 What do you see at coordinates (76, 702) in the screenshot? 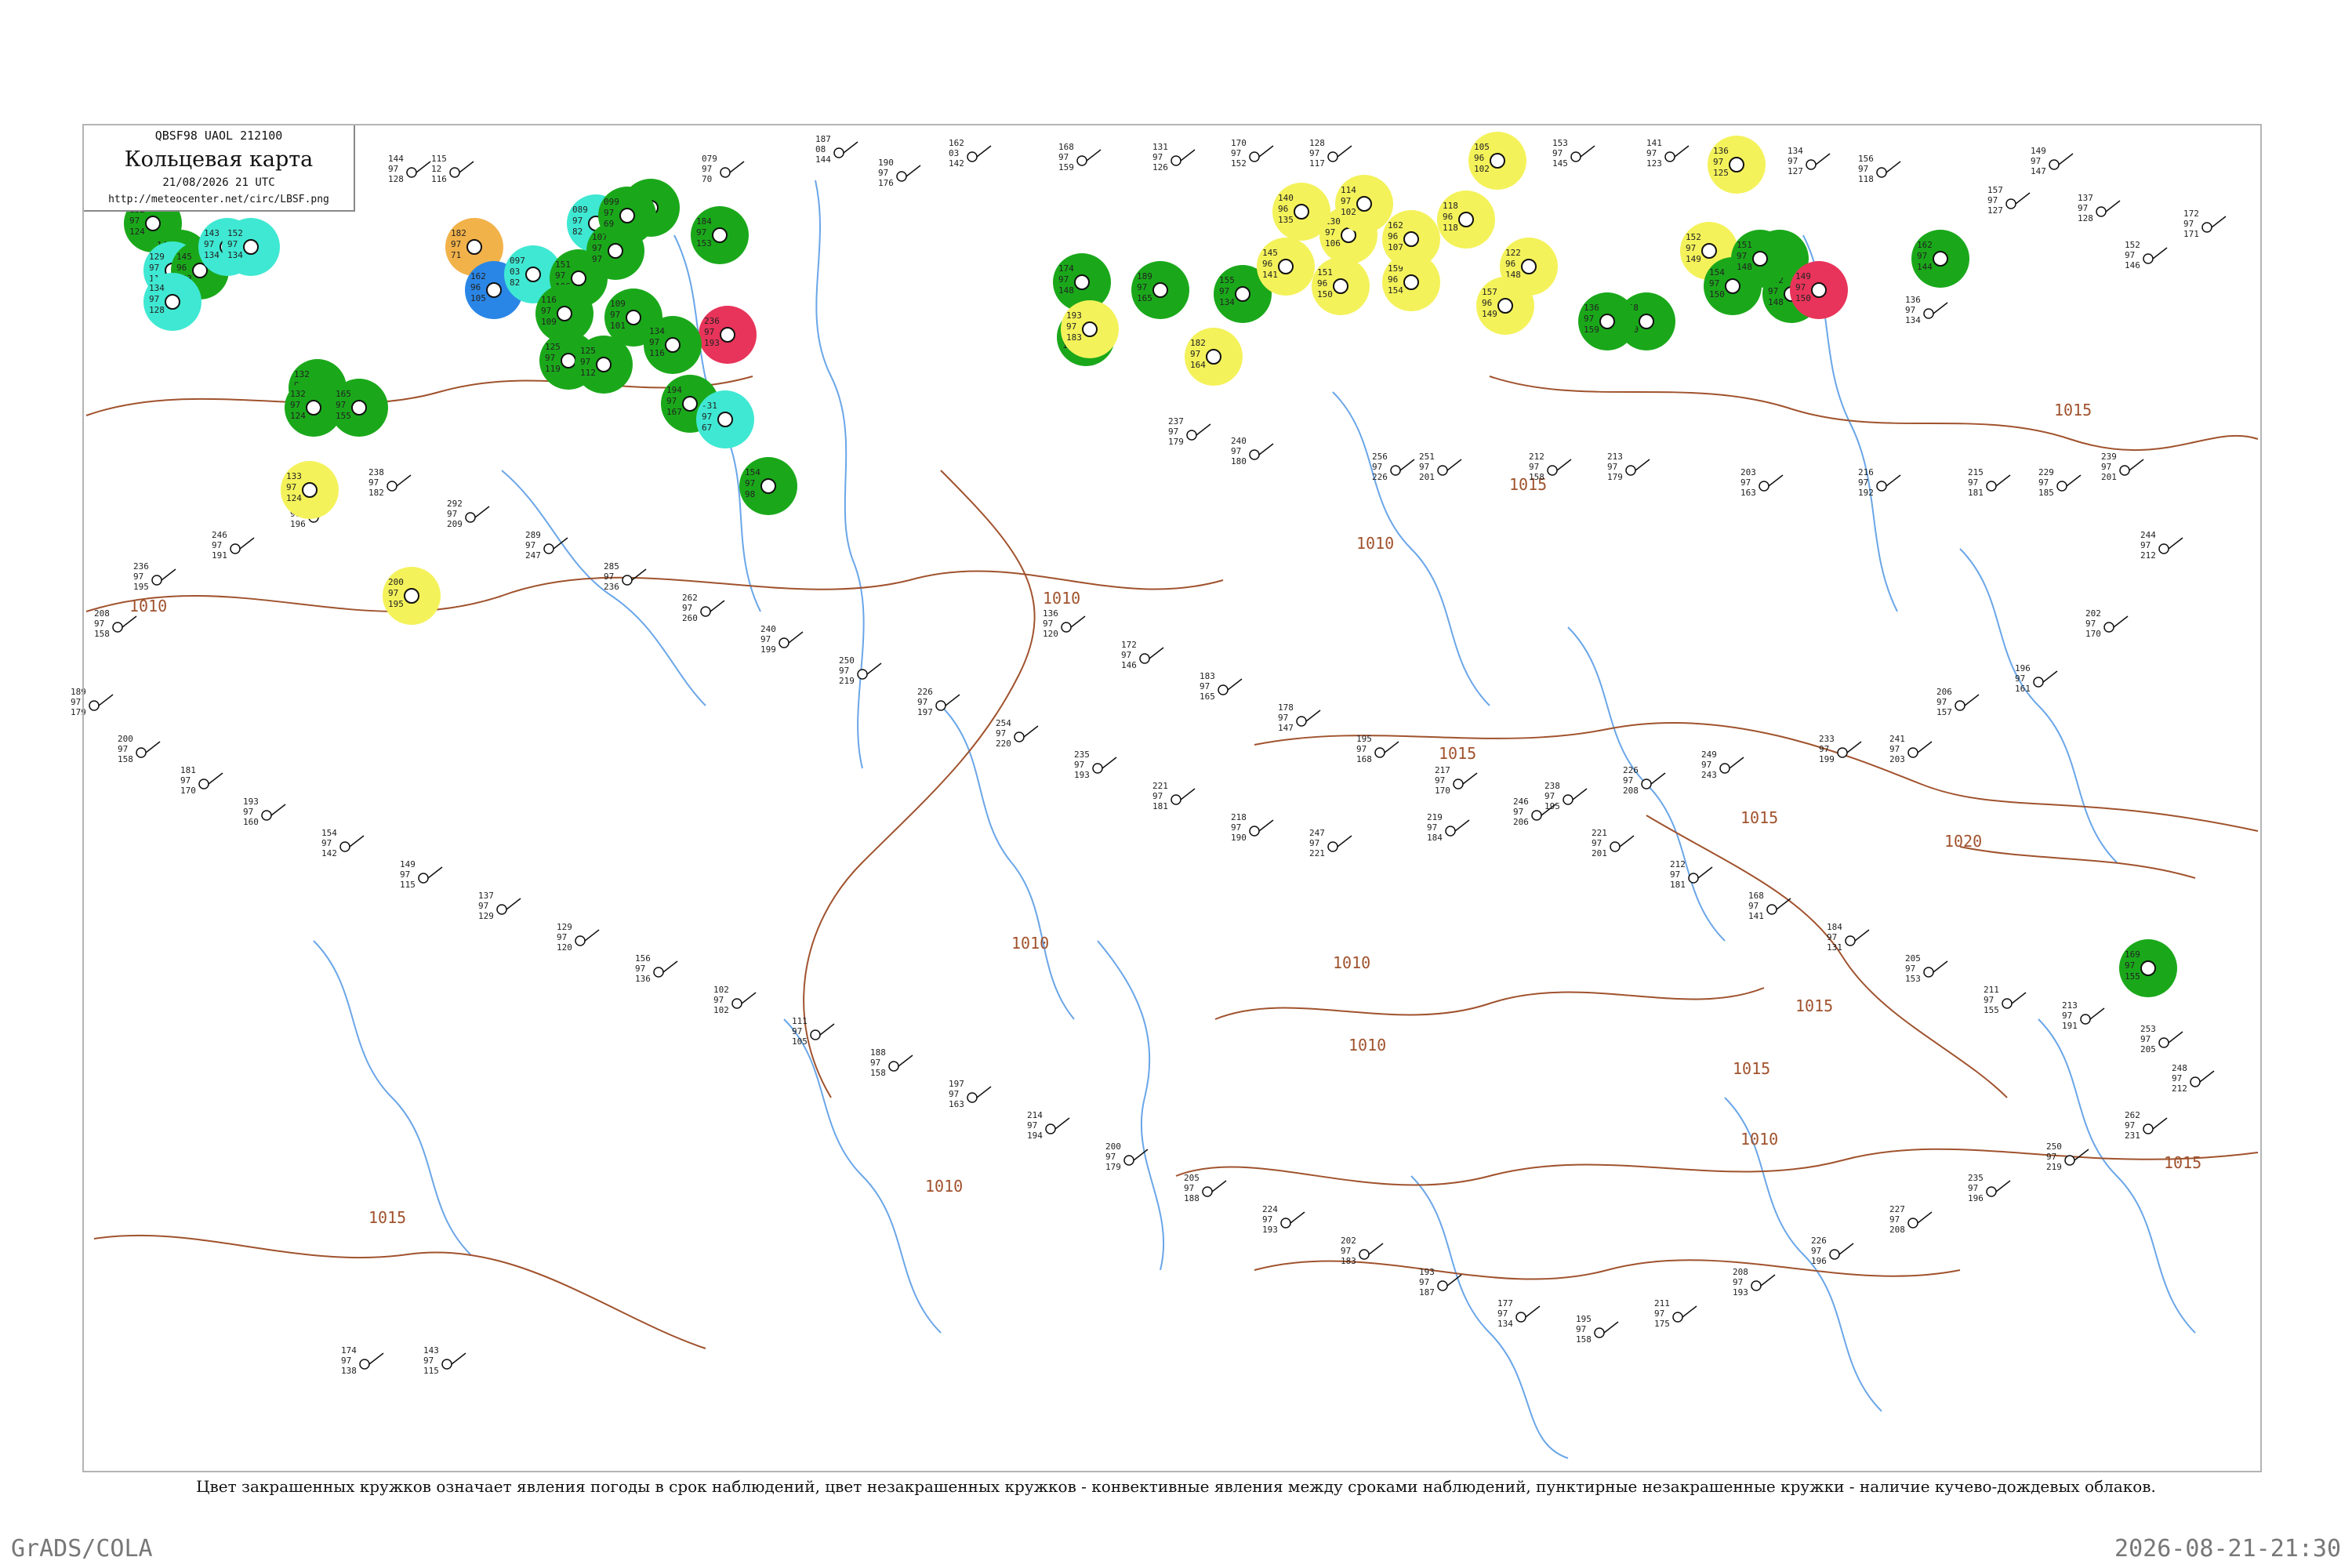
I see `station-value: 97` at bounding box center [76, 702].